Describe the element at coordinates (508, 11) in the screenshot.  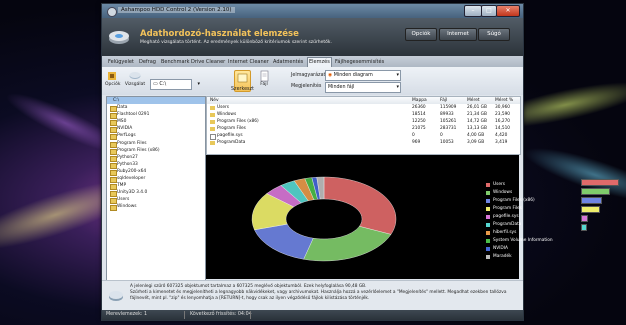
I see `close-button: ✕` at that location.